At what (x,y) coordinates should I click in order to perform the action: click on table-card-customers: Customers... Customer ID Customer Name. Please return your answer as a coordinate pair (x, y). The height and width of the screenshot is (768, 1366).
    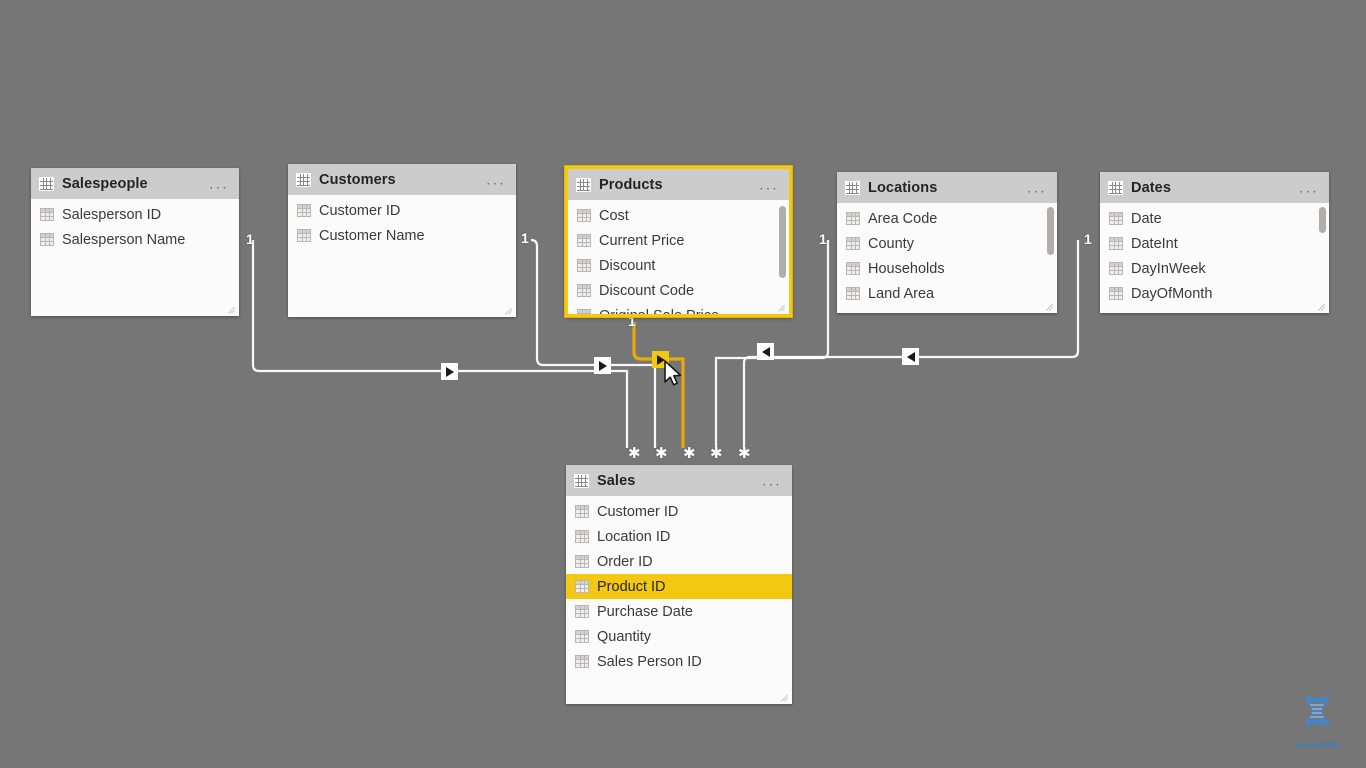
    Looking at the image, I should click on (402, 240).